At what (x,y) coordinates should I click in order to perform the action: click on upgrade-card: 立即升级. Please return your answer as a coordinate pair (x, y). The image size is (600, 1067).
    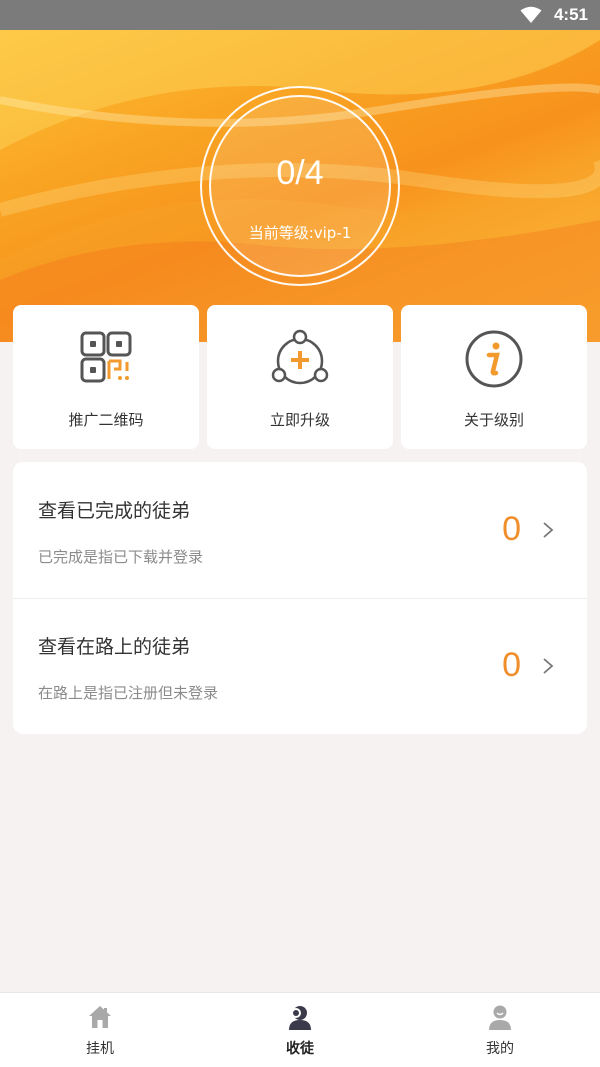
    Looking at the image, I should click on (300, 377).